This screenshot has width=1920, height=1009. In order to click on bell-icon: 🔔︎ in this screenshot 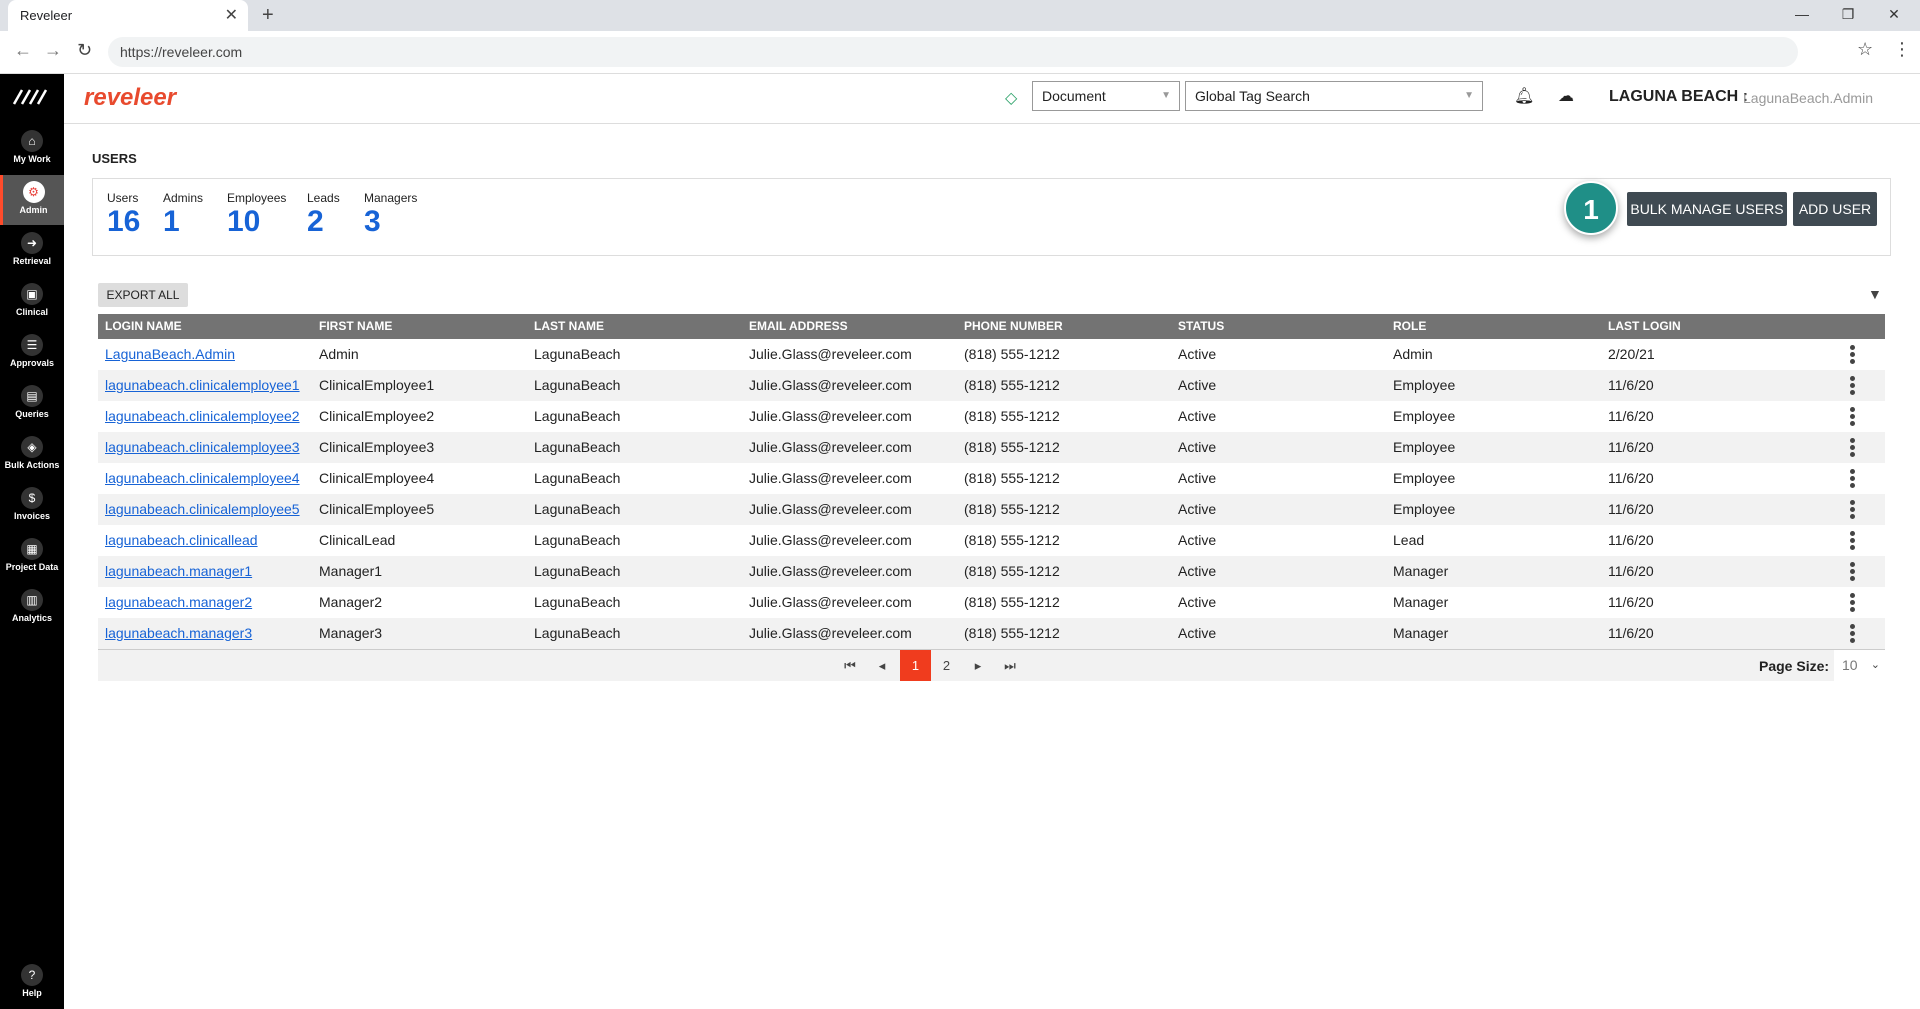, I will do `click(1524, 96)`.